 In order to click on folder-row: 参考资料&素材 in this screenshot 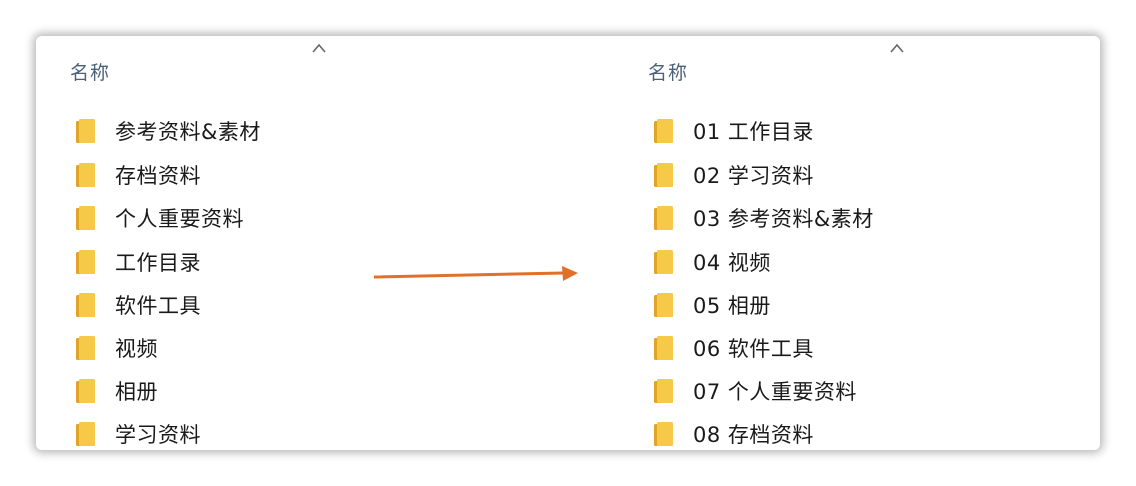, I will do `click(168, 131)`.